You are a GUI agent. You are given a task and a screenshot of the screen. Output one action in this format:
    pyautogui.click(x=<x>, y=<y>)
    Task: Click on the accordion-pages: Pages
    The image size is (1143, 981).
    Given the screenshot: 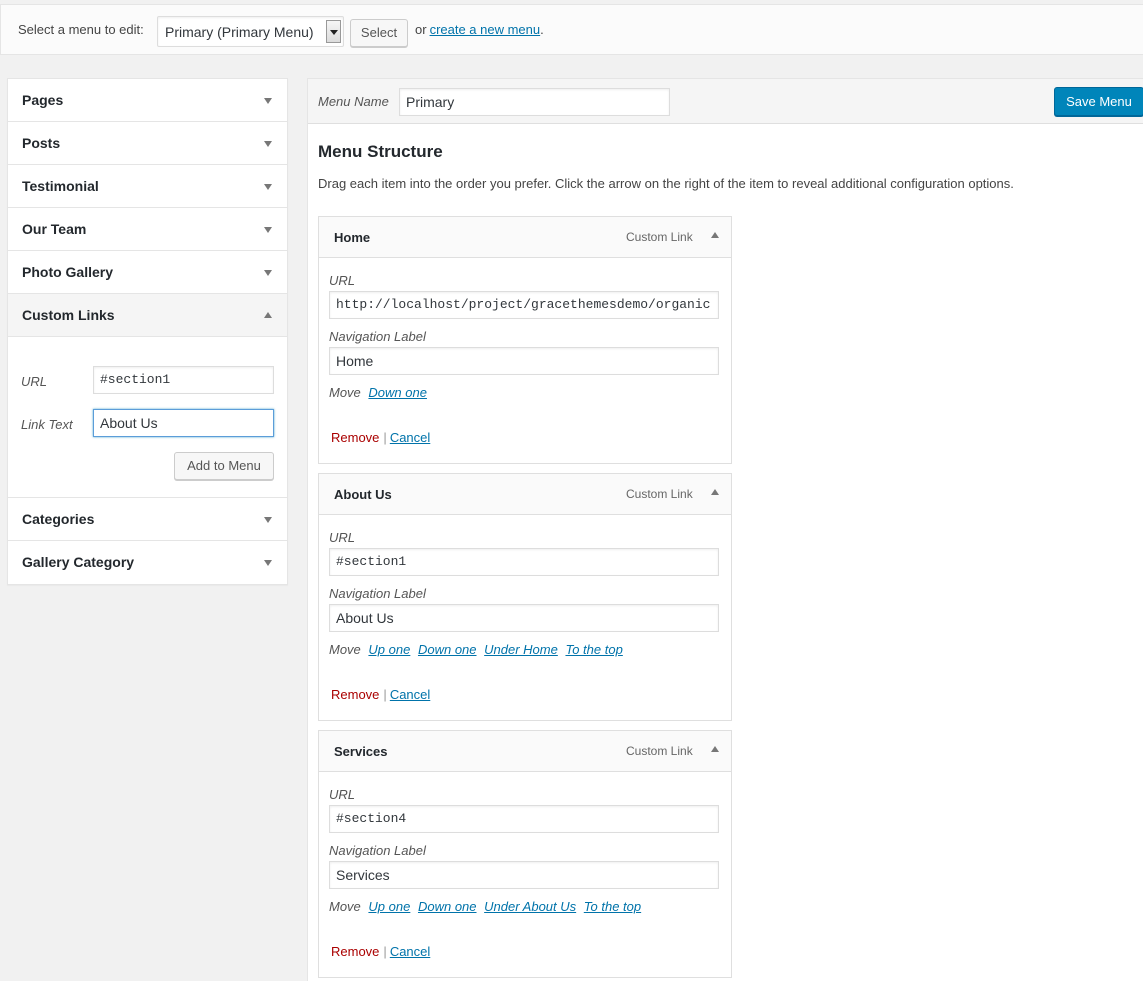 What is the action you would take?
    pyautogui.click(x=147, y=100)
    